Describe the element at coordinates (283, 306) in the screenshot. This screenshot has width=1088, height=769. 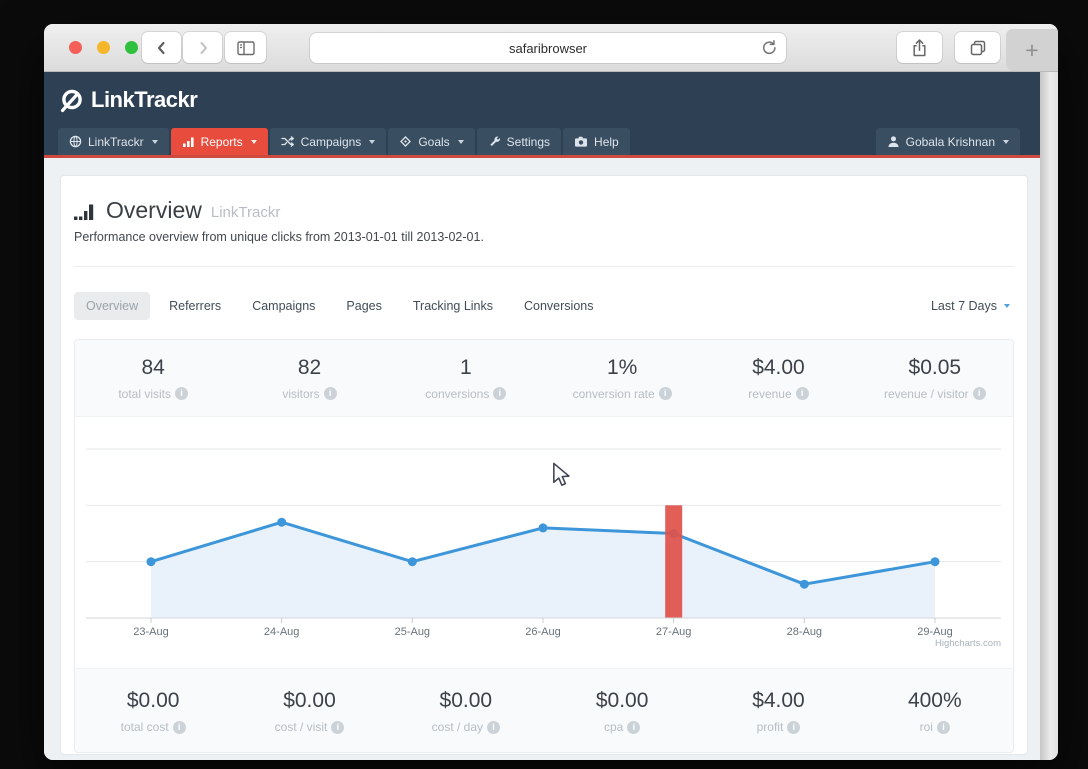
I see `tab-campaigns: Campaigns` at that location.